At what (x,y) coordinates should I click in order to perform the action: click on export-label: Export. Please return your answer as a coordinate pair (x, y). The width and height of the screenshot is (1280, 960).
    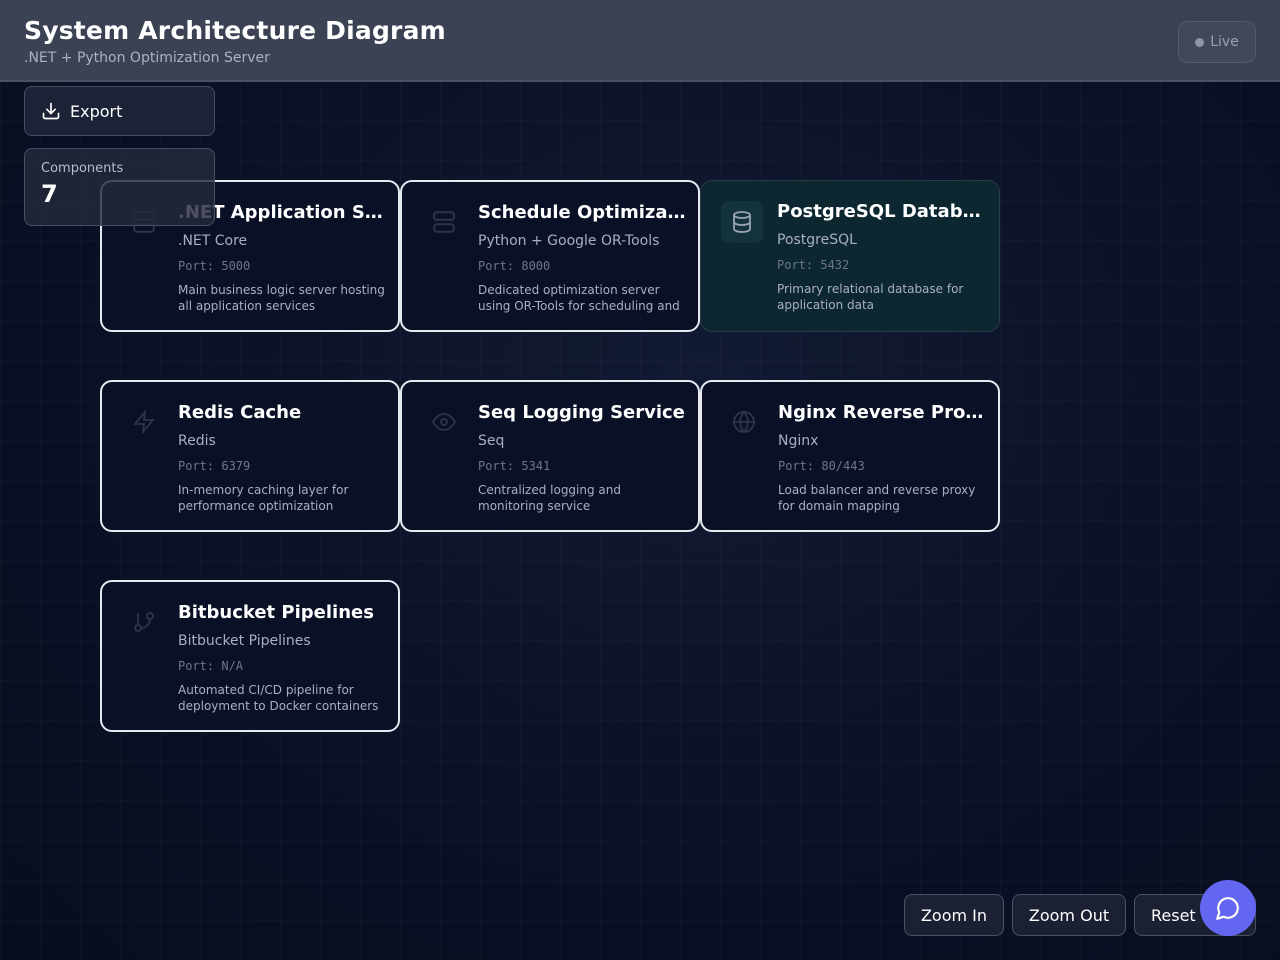
    Looking at the image, I should click on (96, 111).